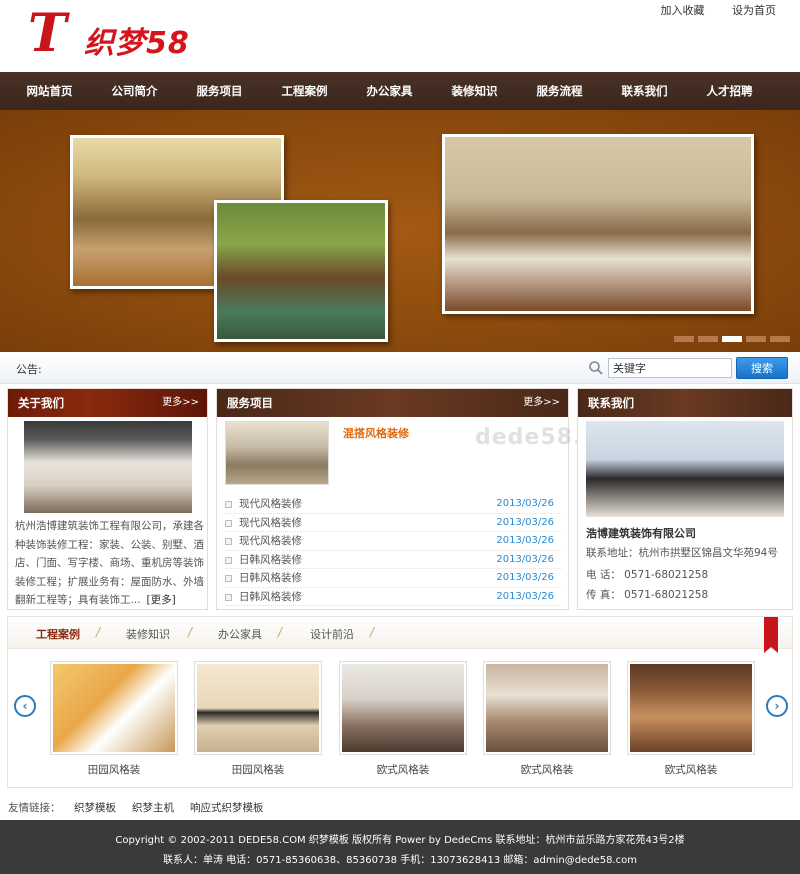 The image size is (800, 874). What do you see at coordinates (153, 807) in the screenshot?
I see `friend-link: 织梦主机` at bounding box center [153, 807].